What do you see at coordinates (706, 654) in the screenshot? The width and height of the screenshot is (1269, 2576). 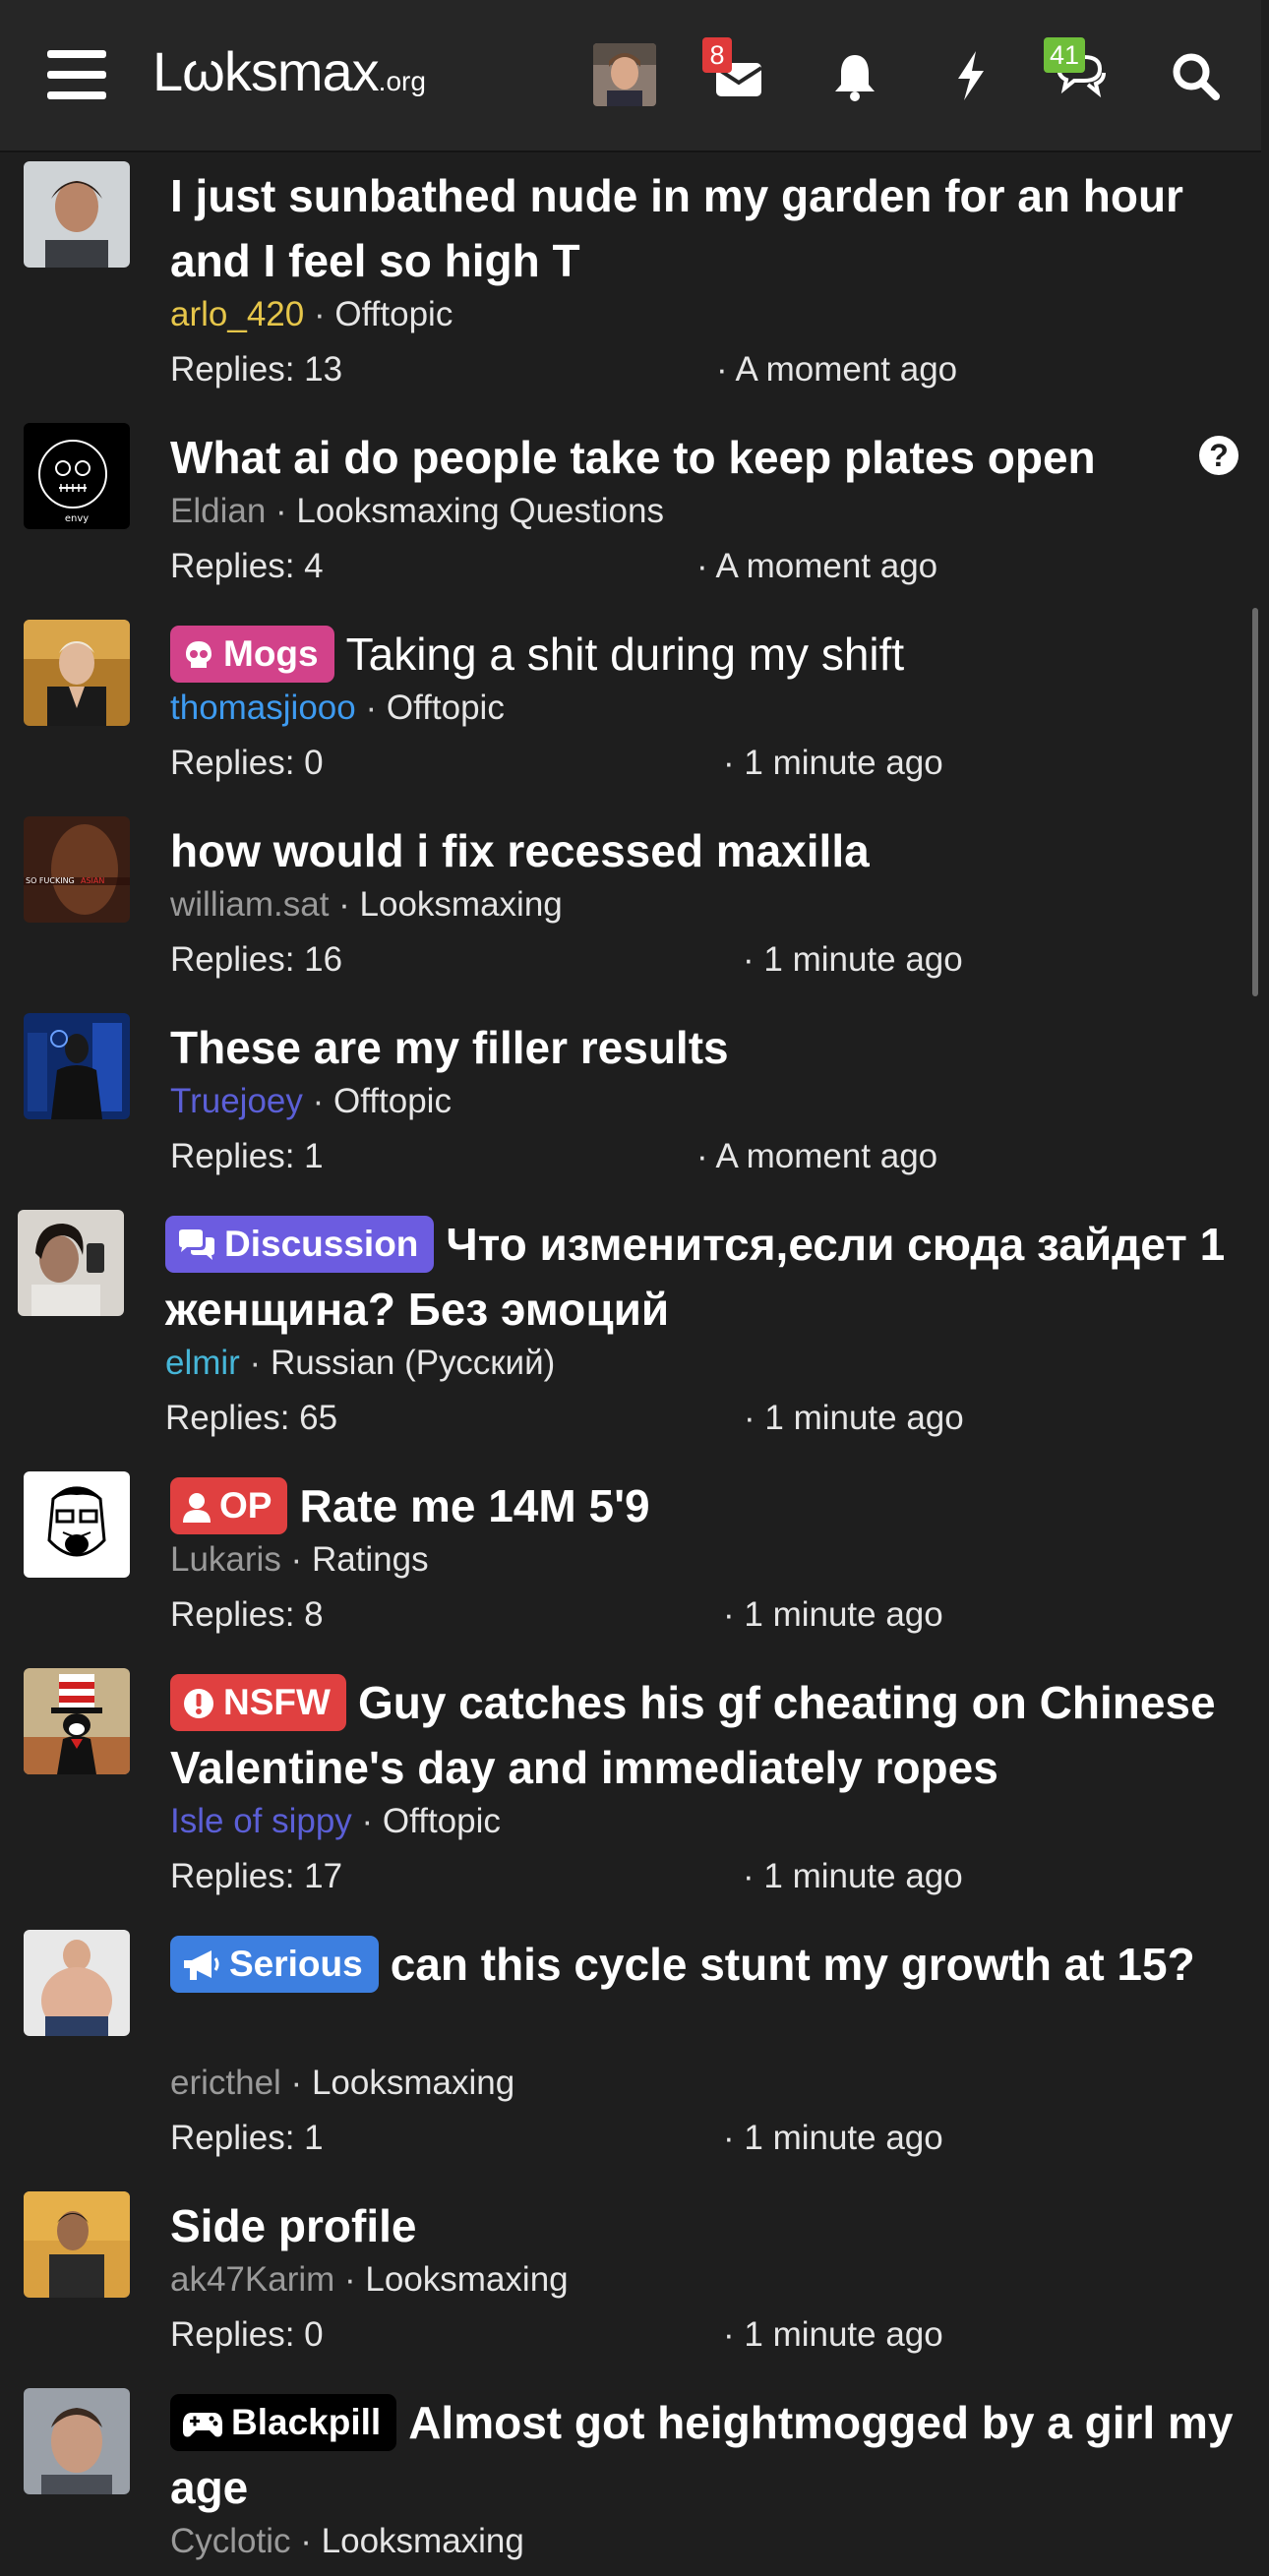 I see `thread-title: Mogs Taking a shit during my shift` at bounding box center [706, 654].